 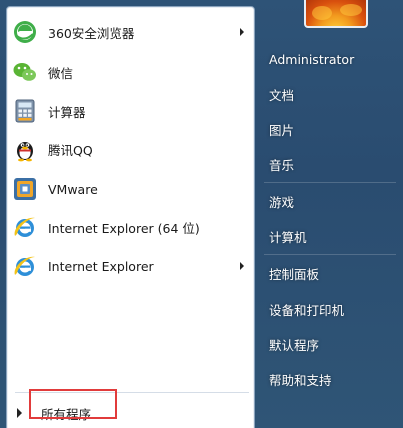 I want to click on right-item-pictures: 图片, so click(x=330, y=129).